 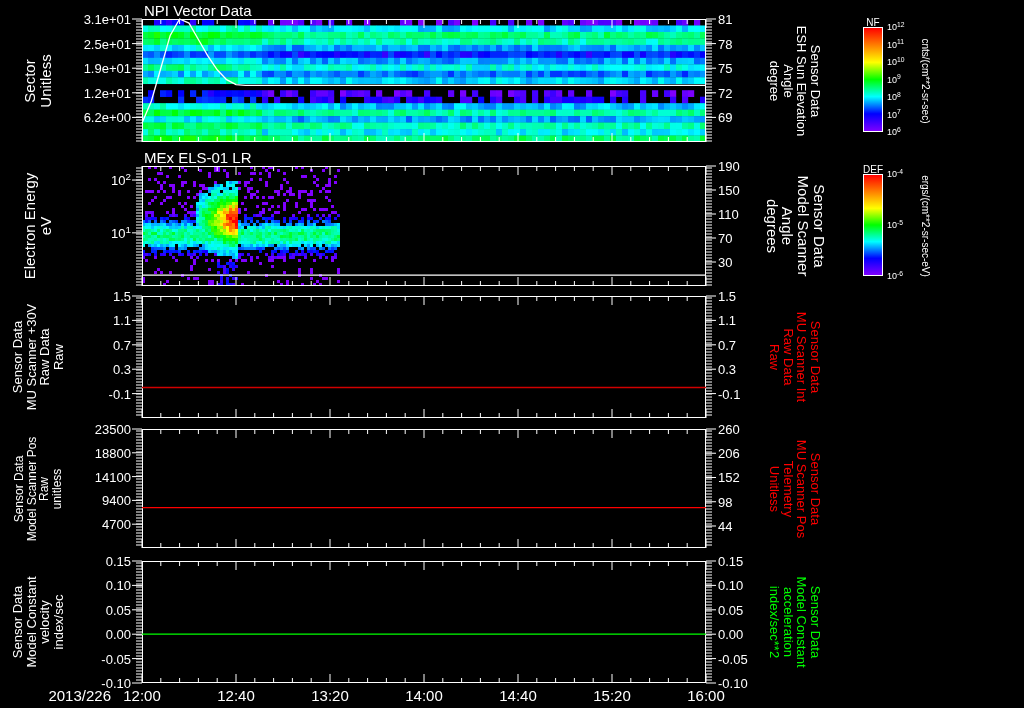 I want to click on axis-tick-label: 152, so click(x=729, y=477).